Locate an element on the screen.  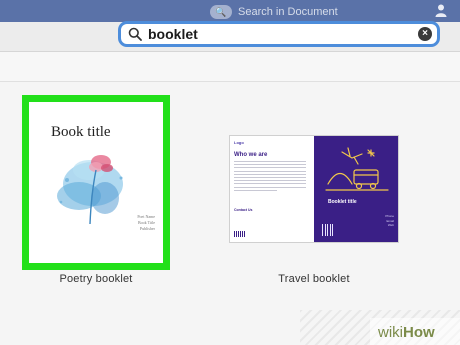
travel-thumb-left-page: Logo Who we are Contact Us is located at coordinates (272, 189).